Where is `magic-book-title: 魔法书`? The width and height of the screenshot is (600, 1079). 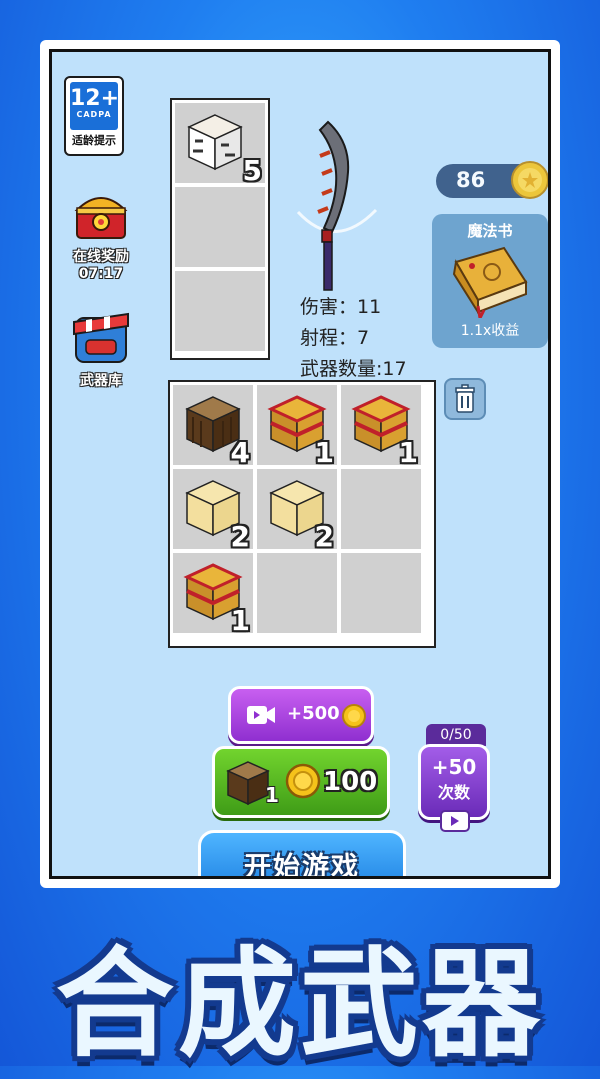
magic-book-title: 魔法书 is located at coordinates (490, 231).